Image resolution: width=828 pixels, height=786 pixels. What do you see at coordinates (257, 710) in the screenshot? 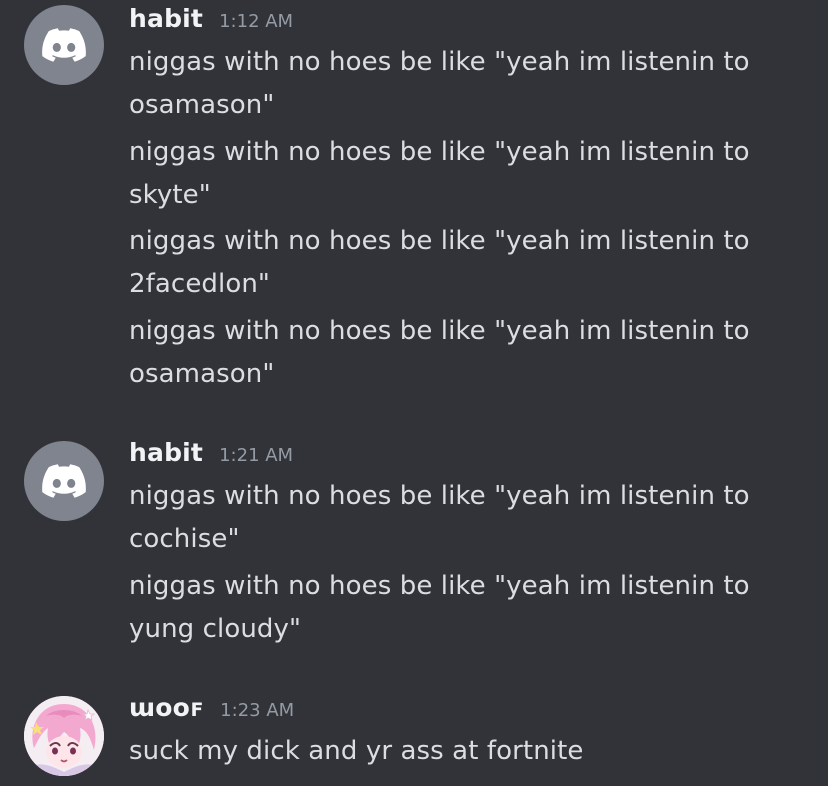
I see `timestamp: 1:23 AM` at bounding box center [257, 710].